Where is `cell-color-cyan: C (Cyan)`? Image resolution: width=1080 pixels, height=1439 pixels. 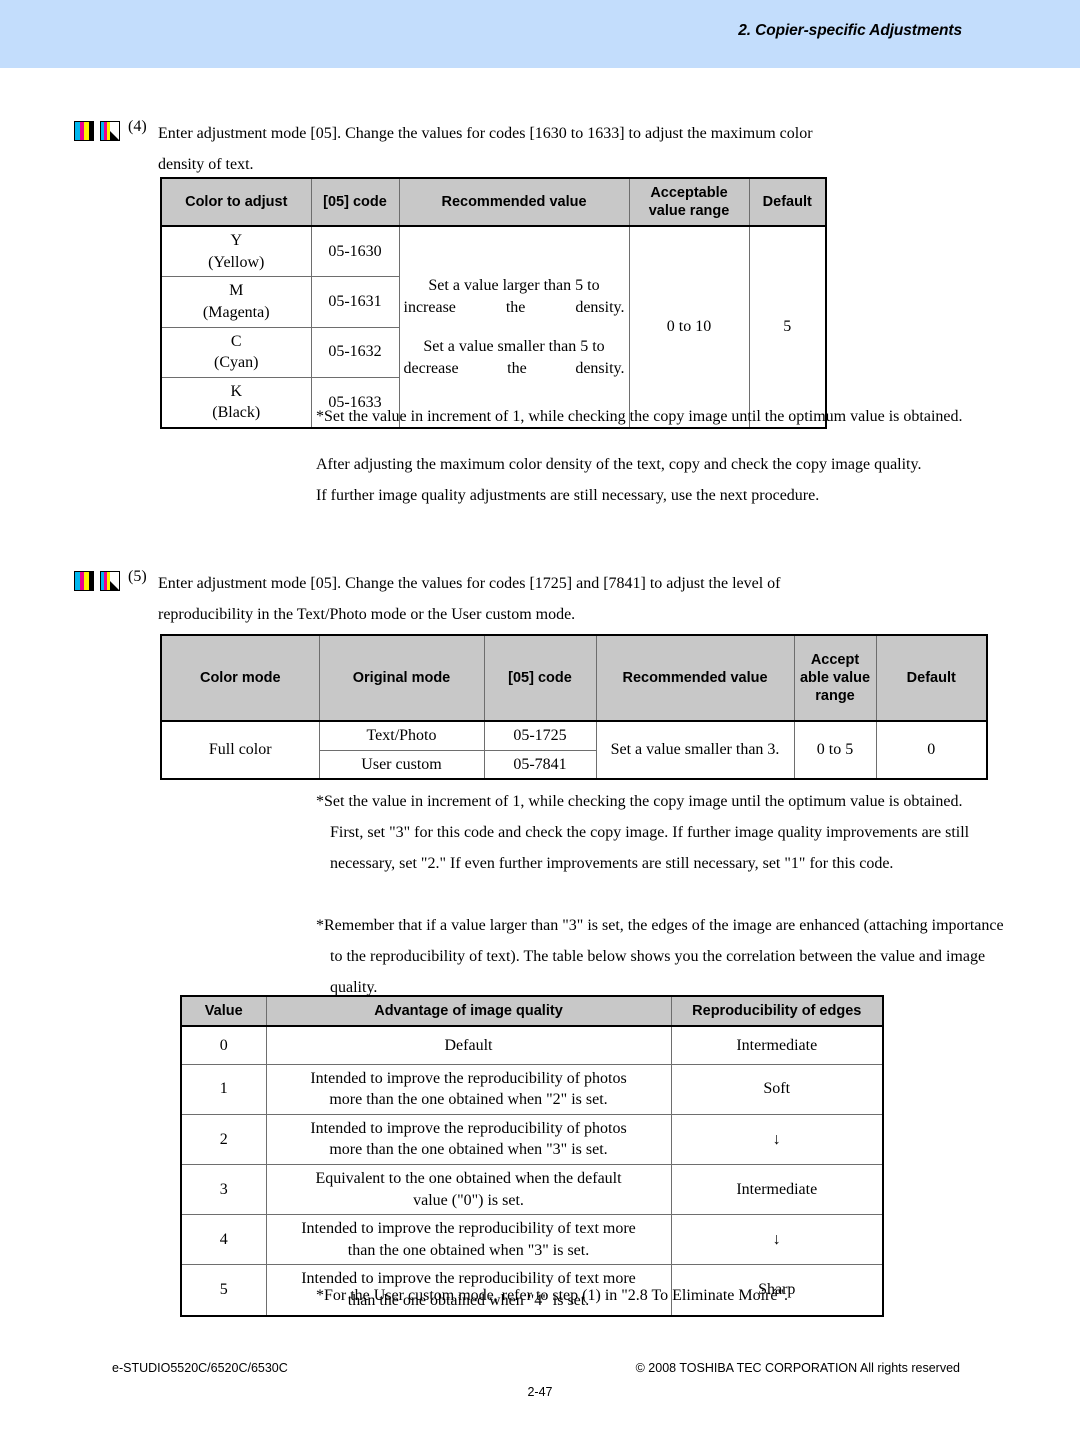 cell-color-cyan: C (Cyan) is located at coordinates (236, 352).